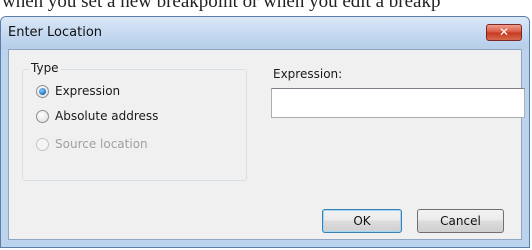 The height and width of the screenshot is (250, 532). I want to click on radio-absolute-address: Absolute address, so click(97, 116).